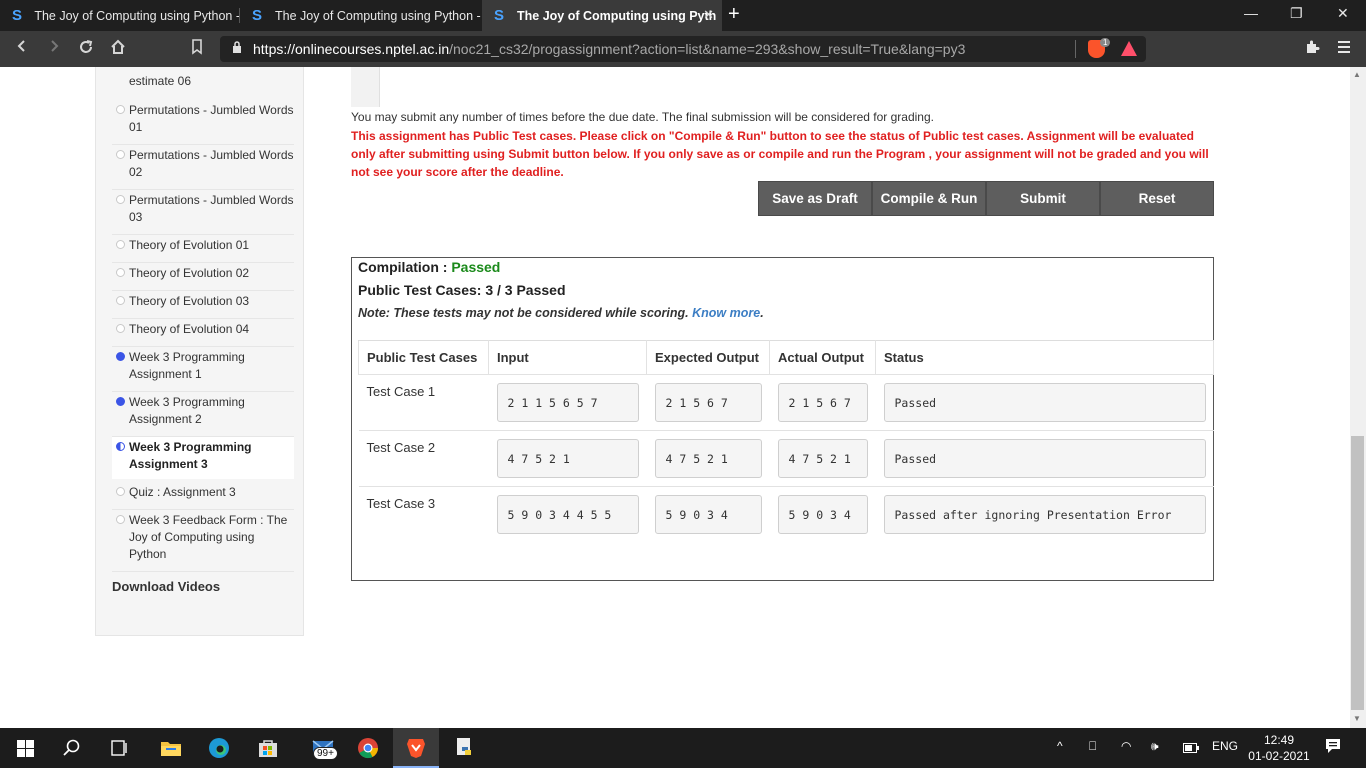 The image size is (1366, 768). I want to click on system-clock: 12:49 01-02-2021, so click(1279, 748).